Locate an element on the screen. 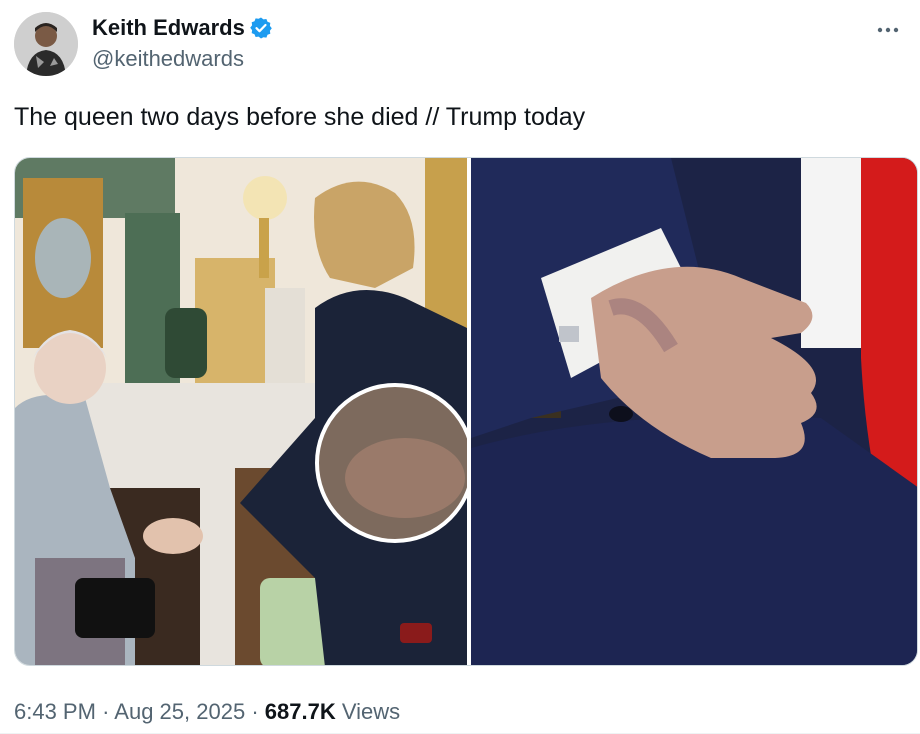 This screenshot has height=734, width=920. views-count: 687.7K is located at coordinates (300, 711).